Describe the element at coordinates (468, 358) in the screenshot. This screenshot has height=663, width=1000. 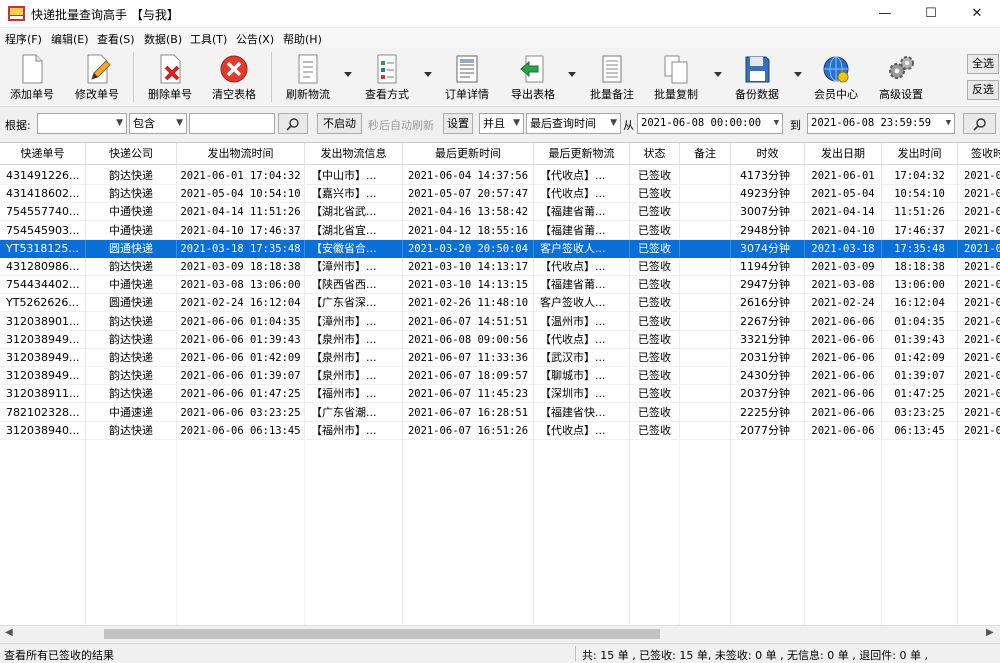
I see `update-time-cell: 2021-06-07 11:33:36` at that location.